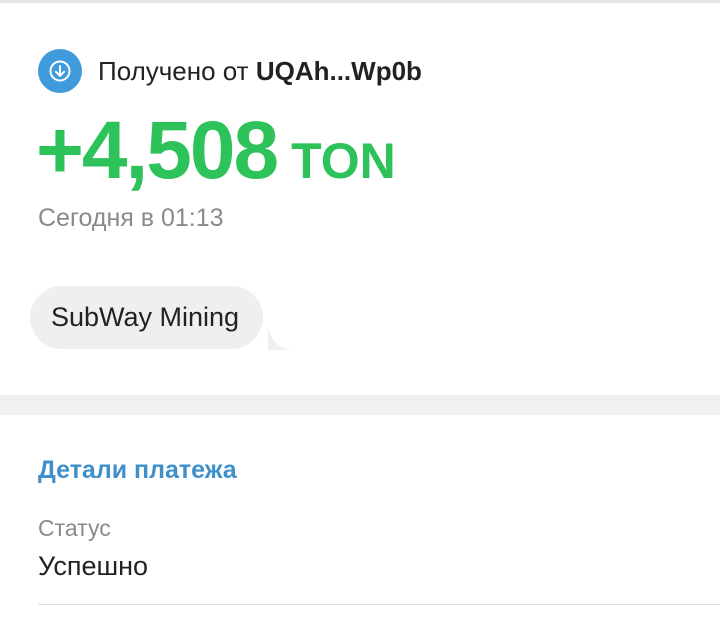 This screenshot has width=720, height=618. I want to click on currency-label: TON, so click(343, 161).